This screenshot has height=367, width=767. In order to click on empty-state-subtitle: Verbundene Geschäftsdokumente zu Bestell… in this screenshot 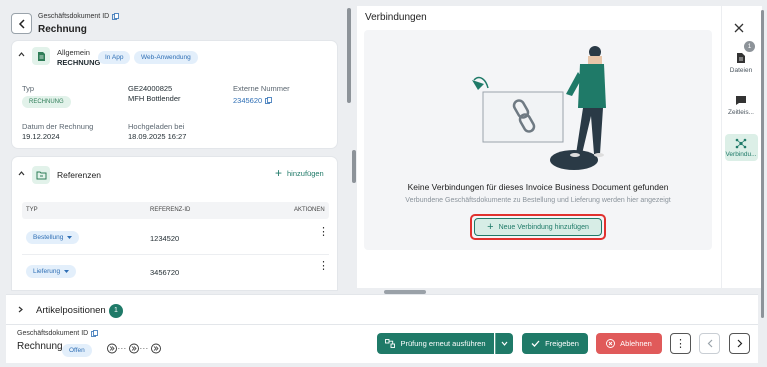, I will do `click(538, 200)`.